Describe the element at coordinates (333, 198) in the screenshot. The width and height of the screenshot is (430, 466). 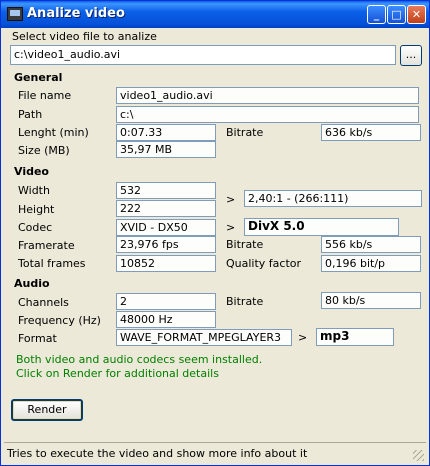
I see `aspect-ratio-field: 2,40:1 - (266:111)` at that location.